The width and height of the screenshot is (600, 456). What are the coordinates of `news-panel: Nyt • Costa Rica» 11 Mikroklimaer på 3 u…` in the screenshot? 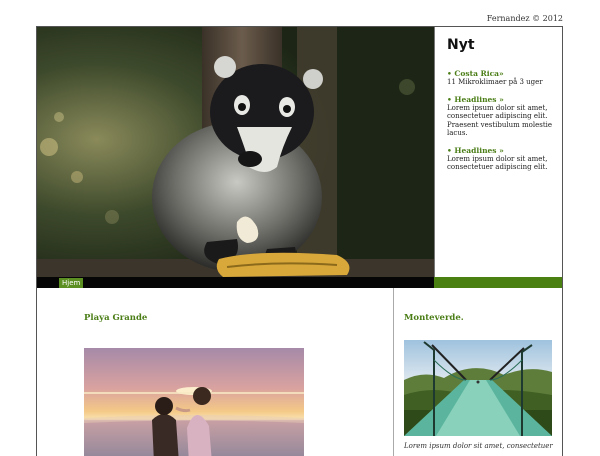 It's located at (498, 152).